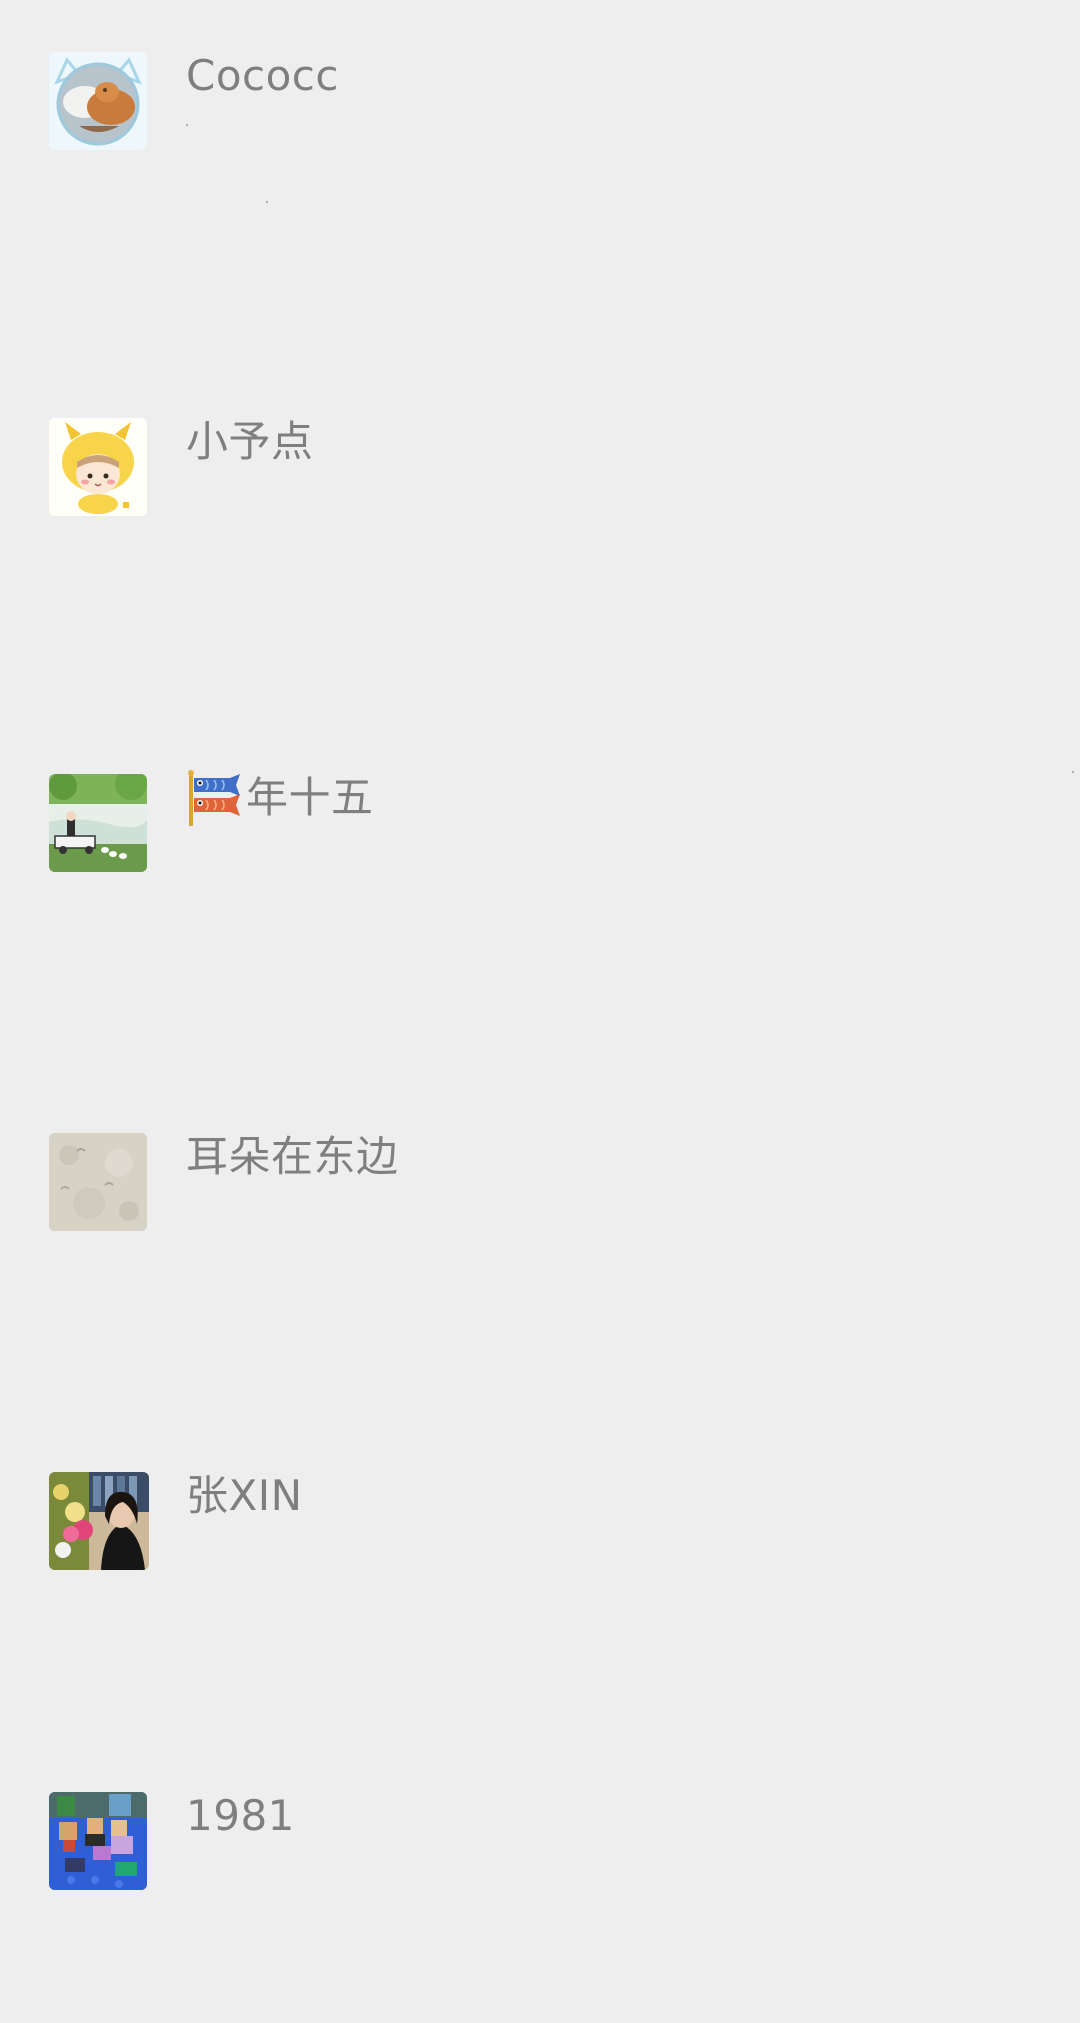  Describe the element at coordinates (98, 823) in the screenshot. I see `lake-geese-illustration-avatar` at that location.